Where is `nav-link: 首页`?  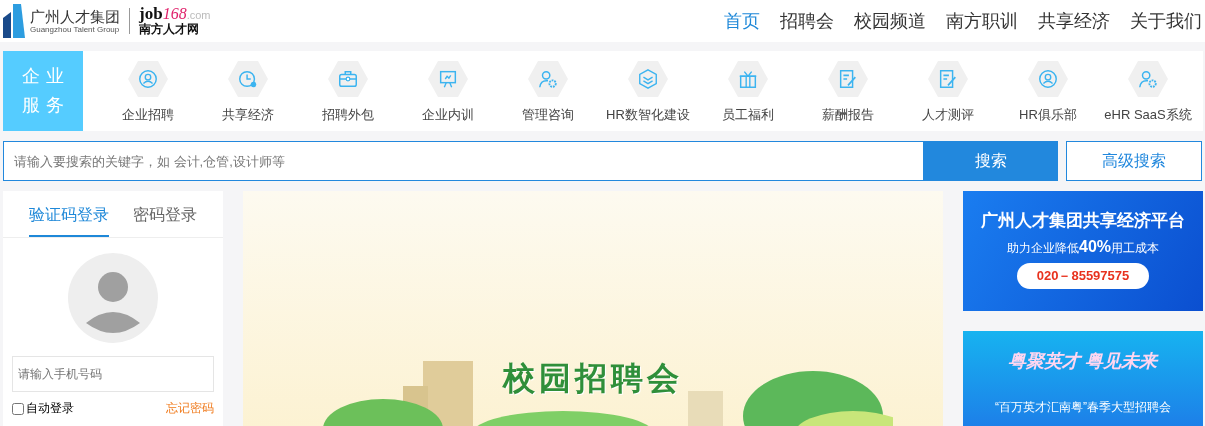 nav-link: 首页 is located at coordinates (742, 21).